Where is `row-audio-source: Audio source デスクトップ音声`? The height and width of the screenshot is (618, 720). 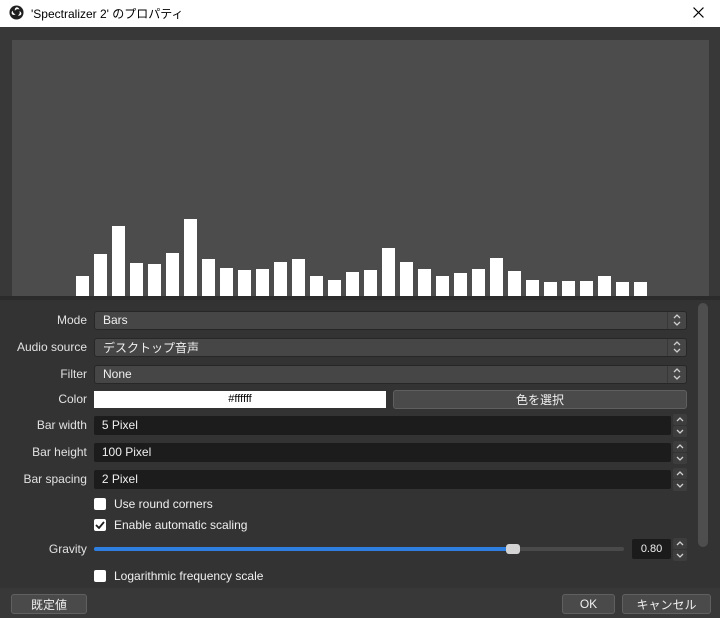
row-audio-source: Audio source デスクトップ音声 is located at coordinates (343, 347).